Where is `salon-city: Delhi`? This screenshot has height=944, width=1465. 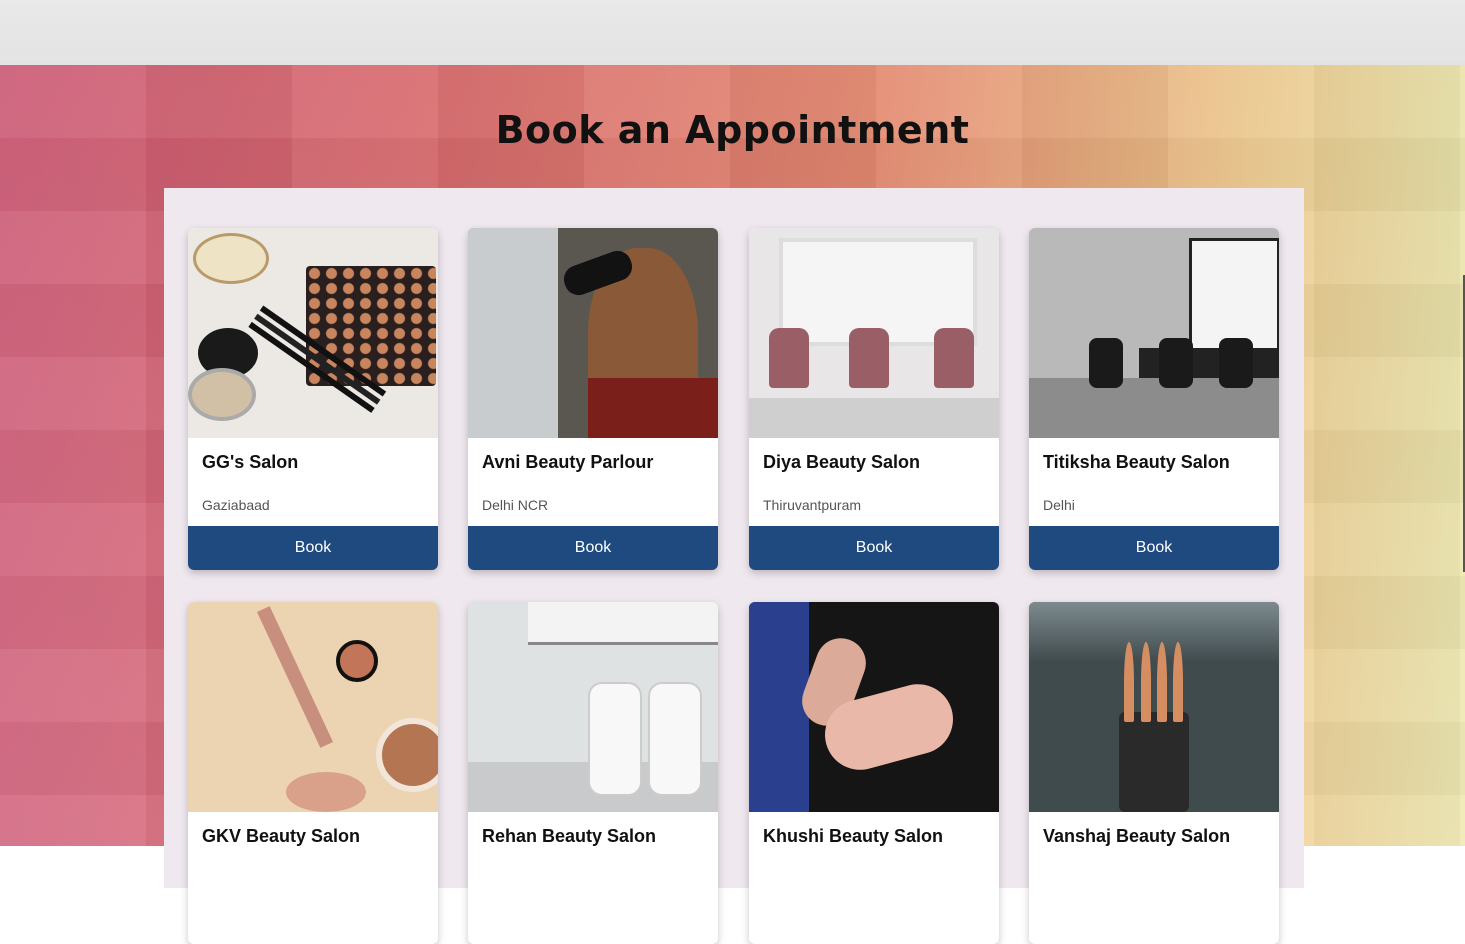 salon-city: Delhi is located at coordinates (1059, 505).